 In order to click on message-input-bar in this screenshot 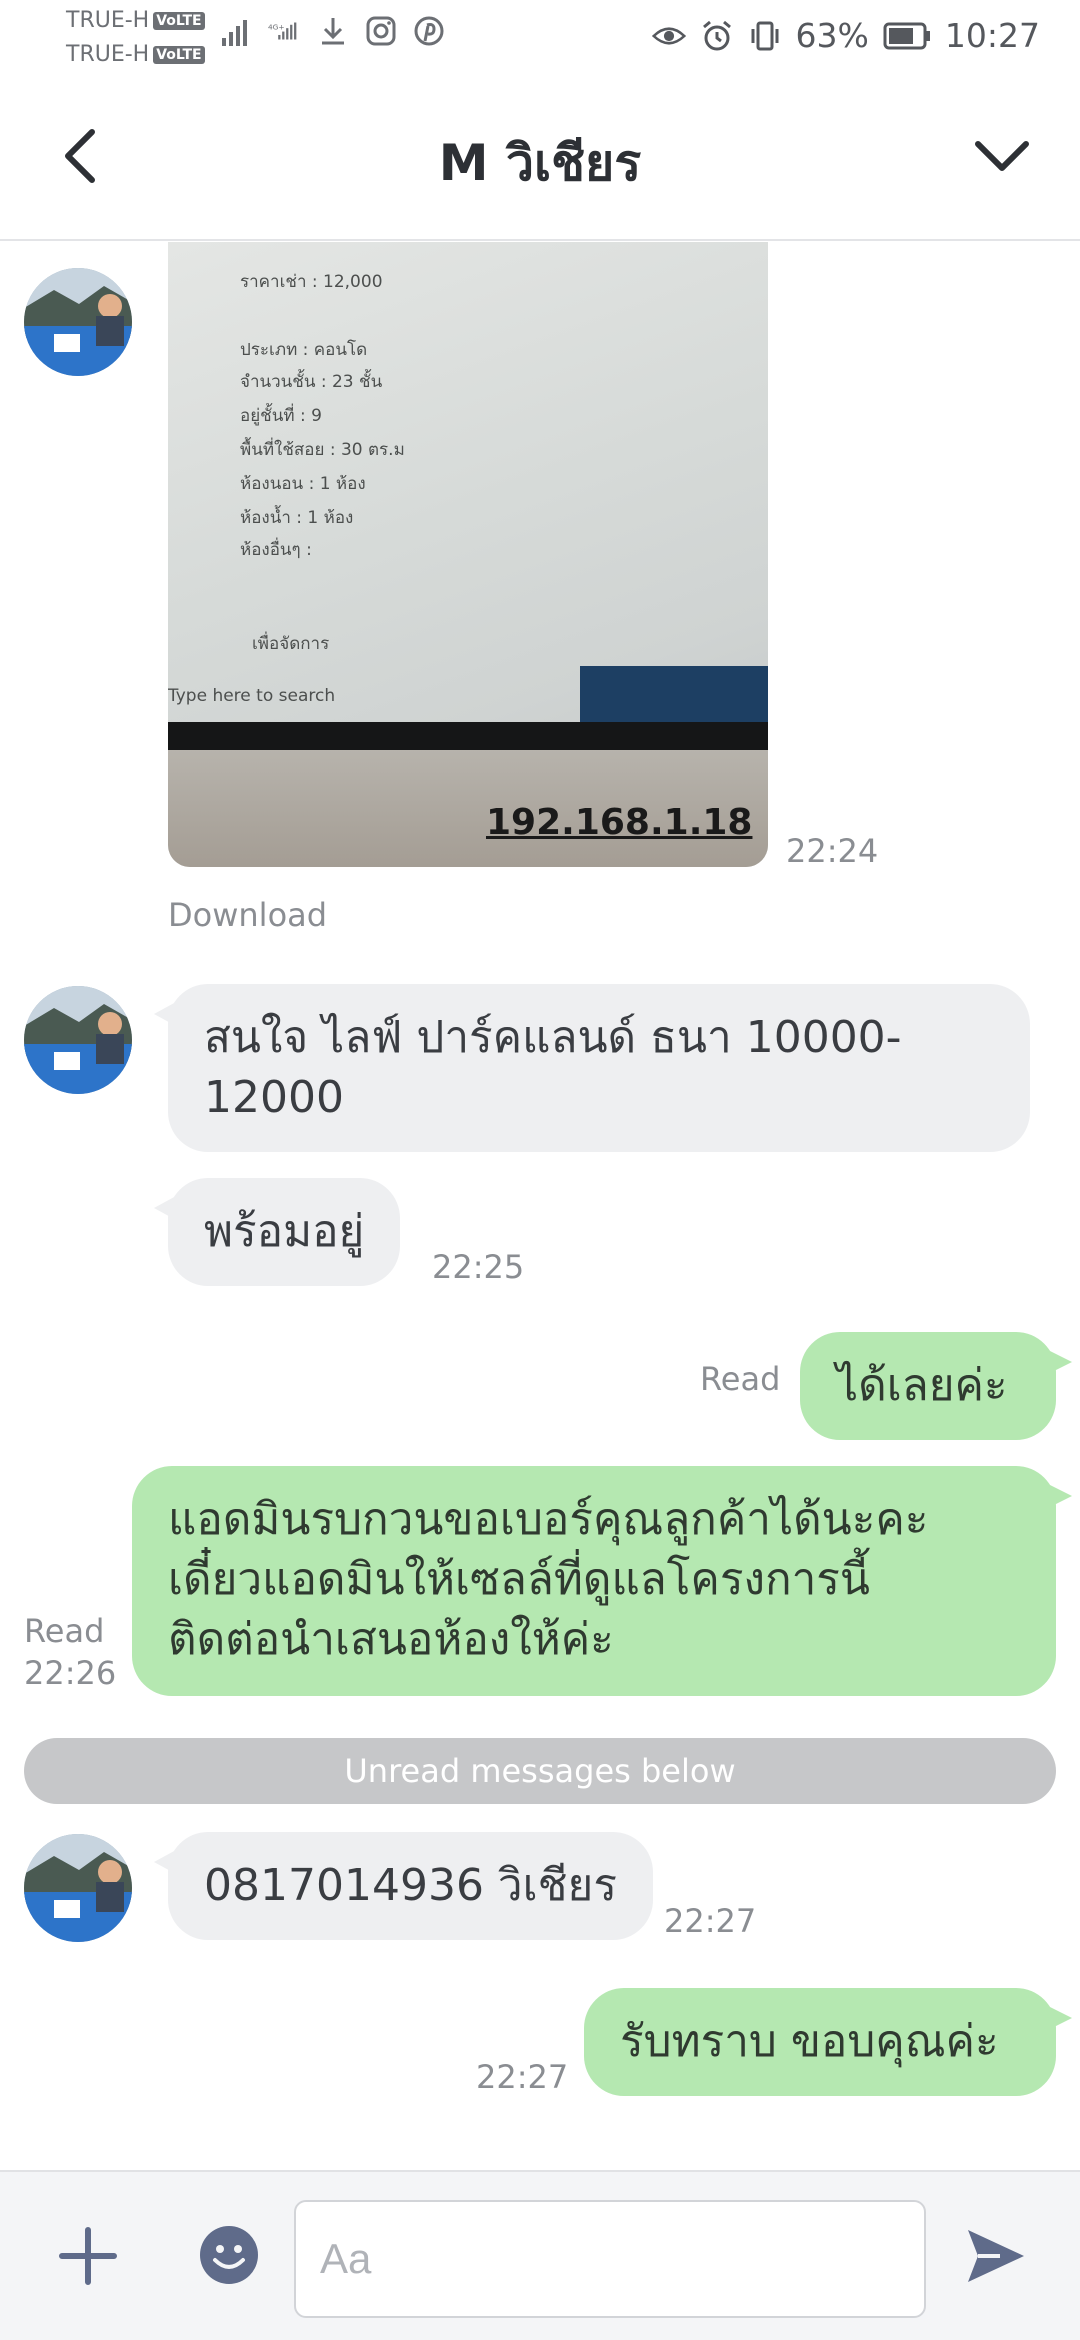, I will do `click(540, 2255)`.